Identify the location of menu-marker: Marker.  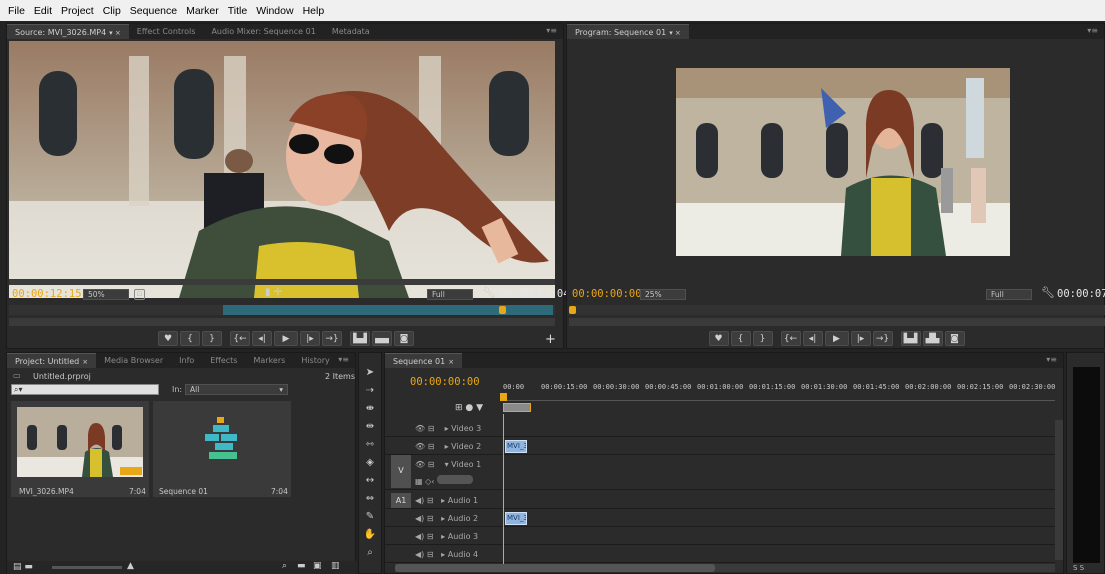
(202, 11).